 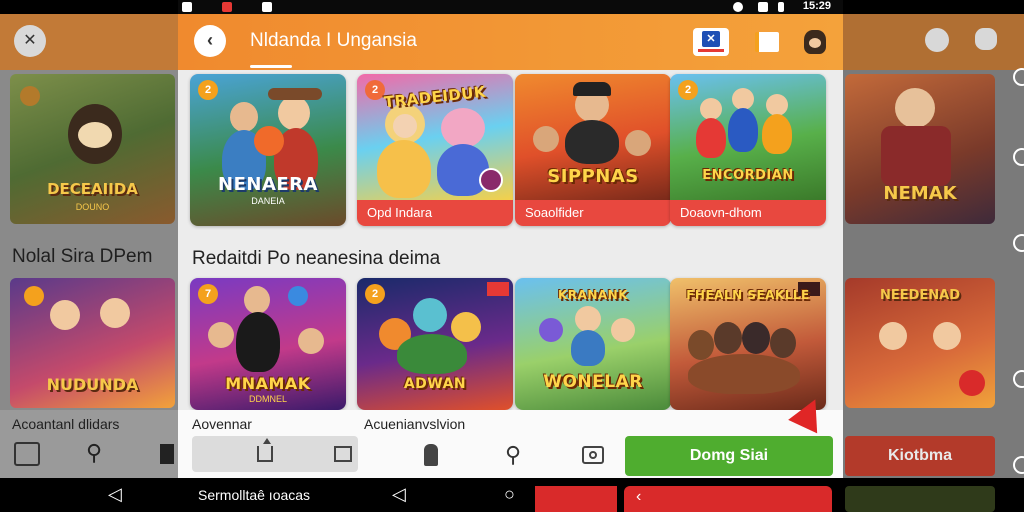 I want to click on nav-home-icon: ○, so click(x=509, y=494).